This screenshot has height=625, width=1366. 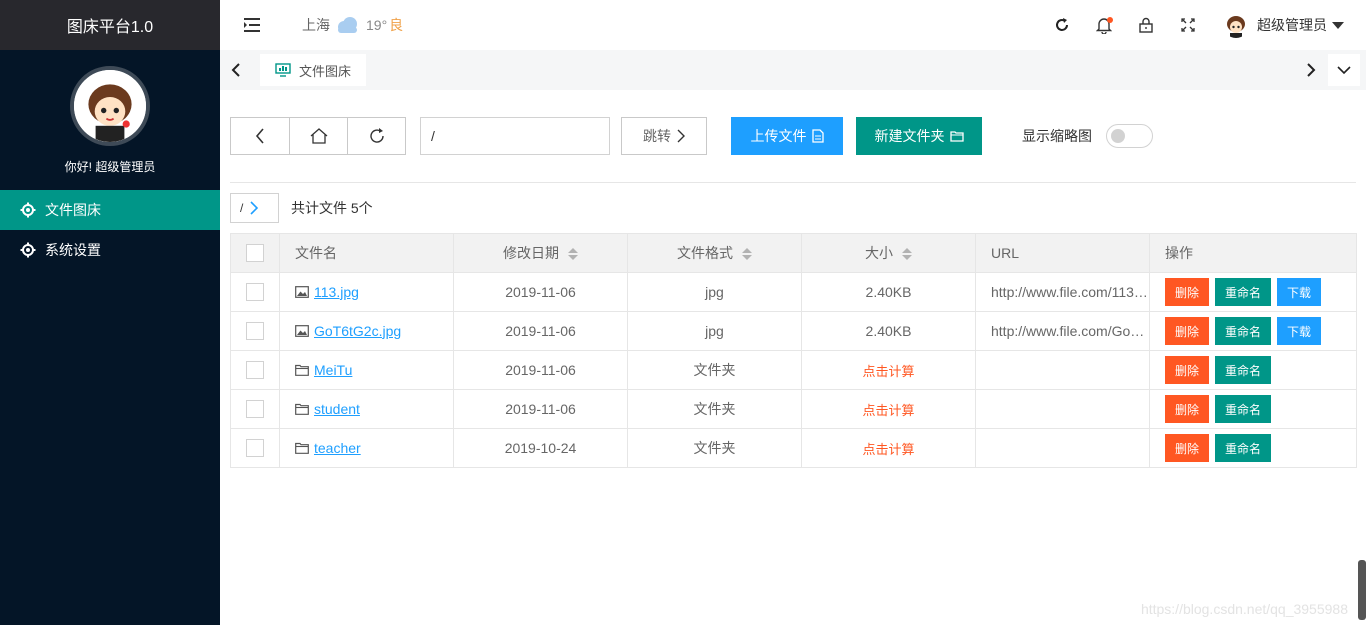 I want to click on file-name-link: teacher, so click(x=337, y=448).